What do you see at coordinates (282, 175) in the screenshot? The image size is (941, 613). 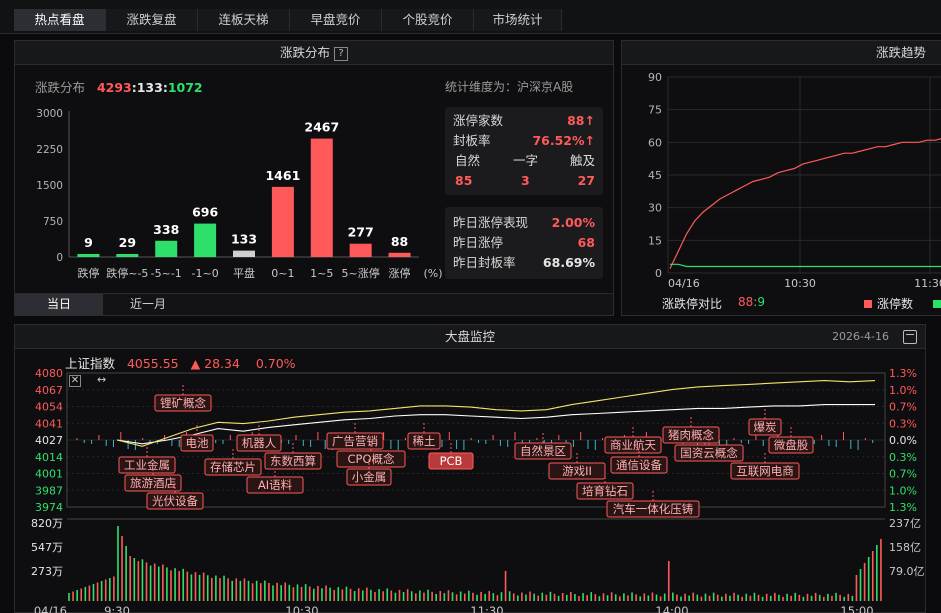 I see `bar-value-label: 1461` at bounding box center [282, 175].